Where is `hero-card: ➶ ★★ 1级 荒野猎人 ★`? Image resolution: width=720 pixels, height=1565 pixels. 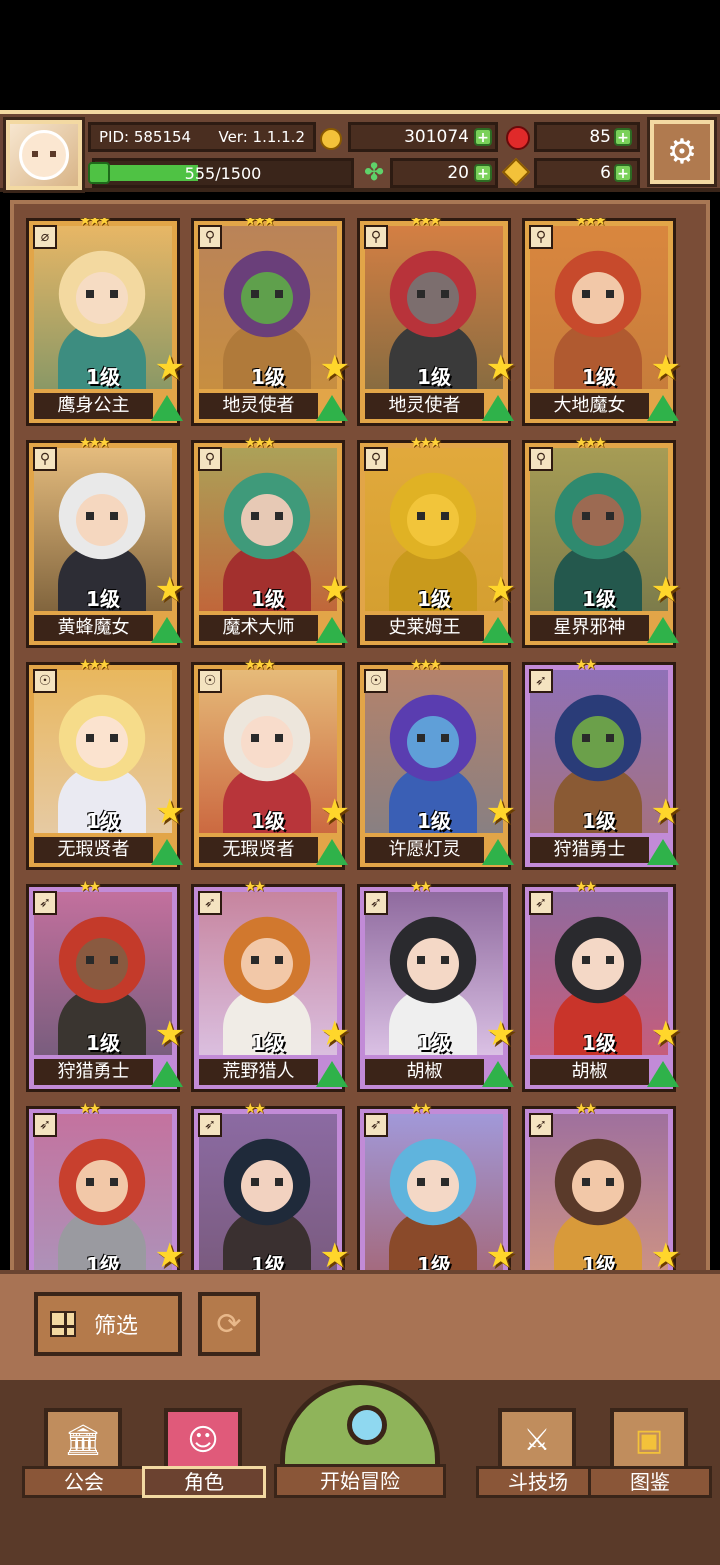 hero-card: ➶ ★★ 1级 荒野猎人 ★ is located at coordinates (270, 985).